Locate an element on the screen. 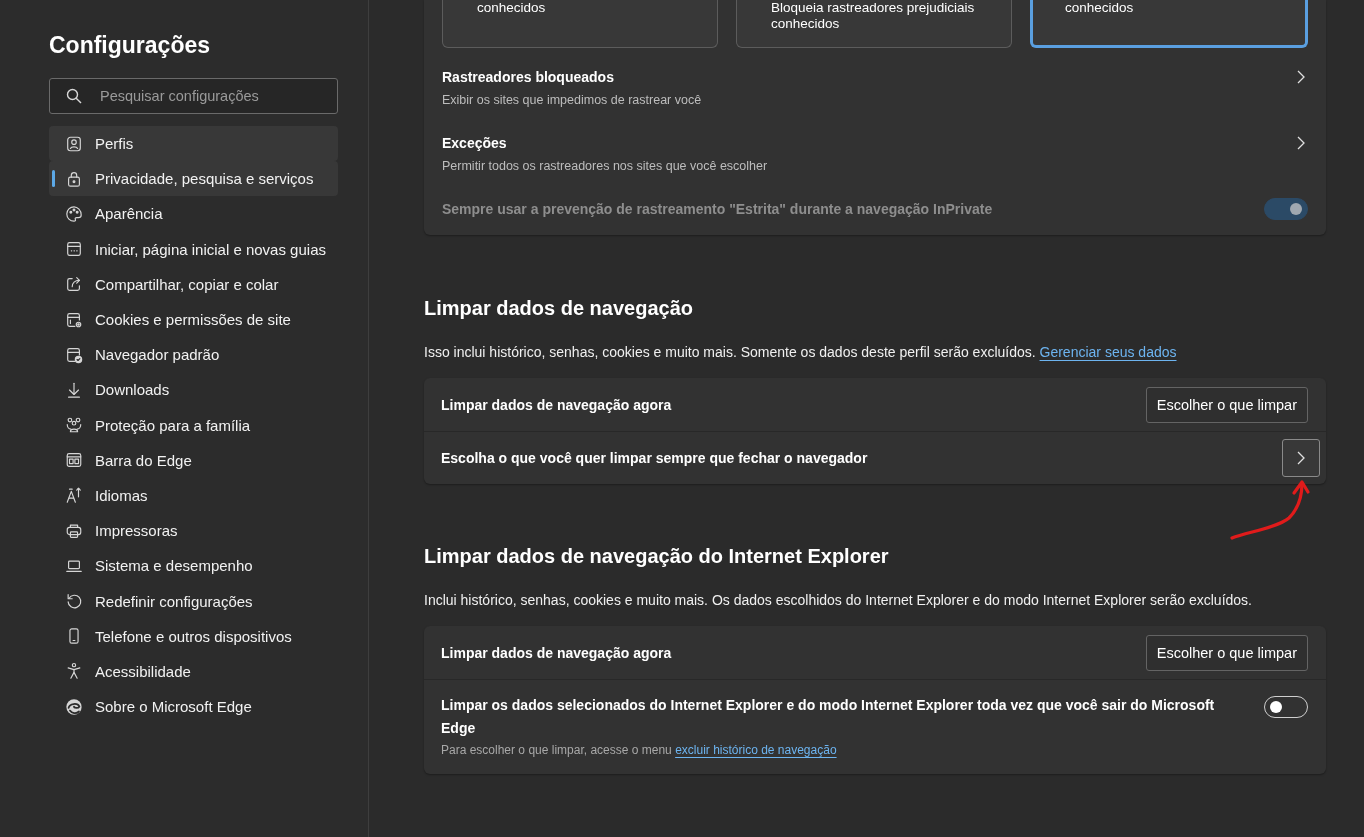 This screenshot has height=837, width=1364. sidebar-item: Acessibilidade is located at coordinates (193, 671).